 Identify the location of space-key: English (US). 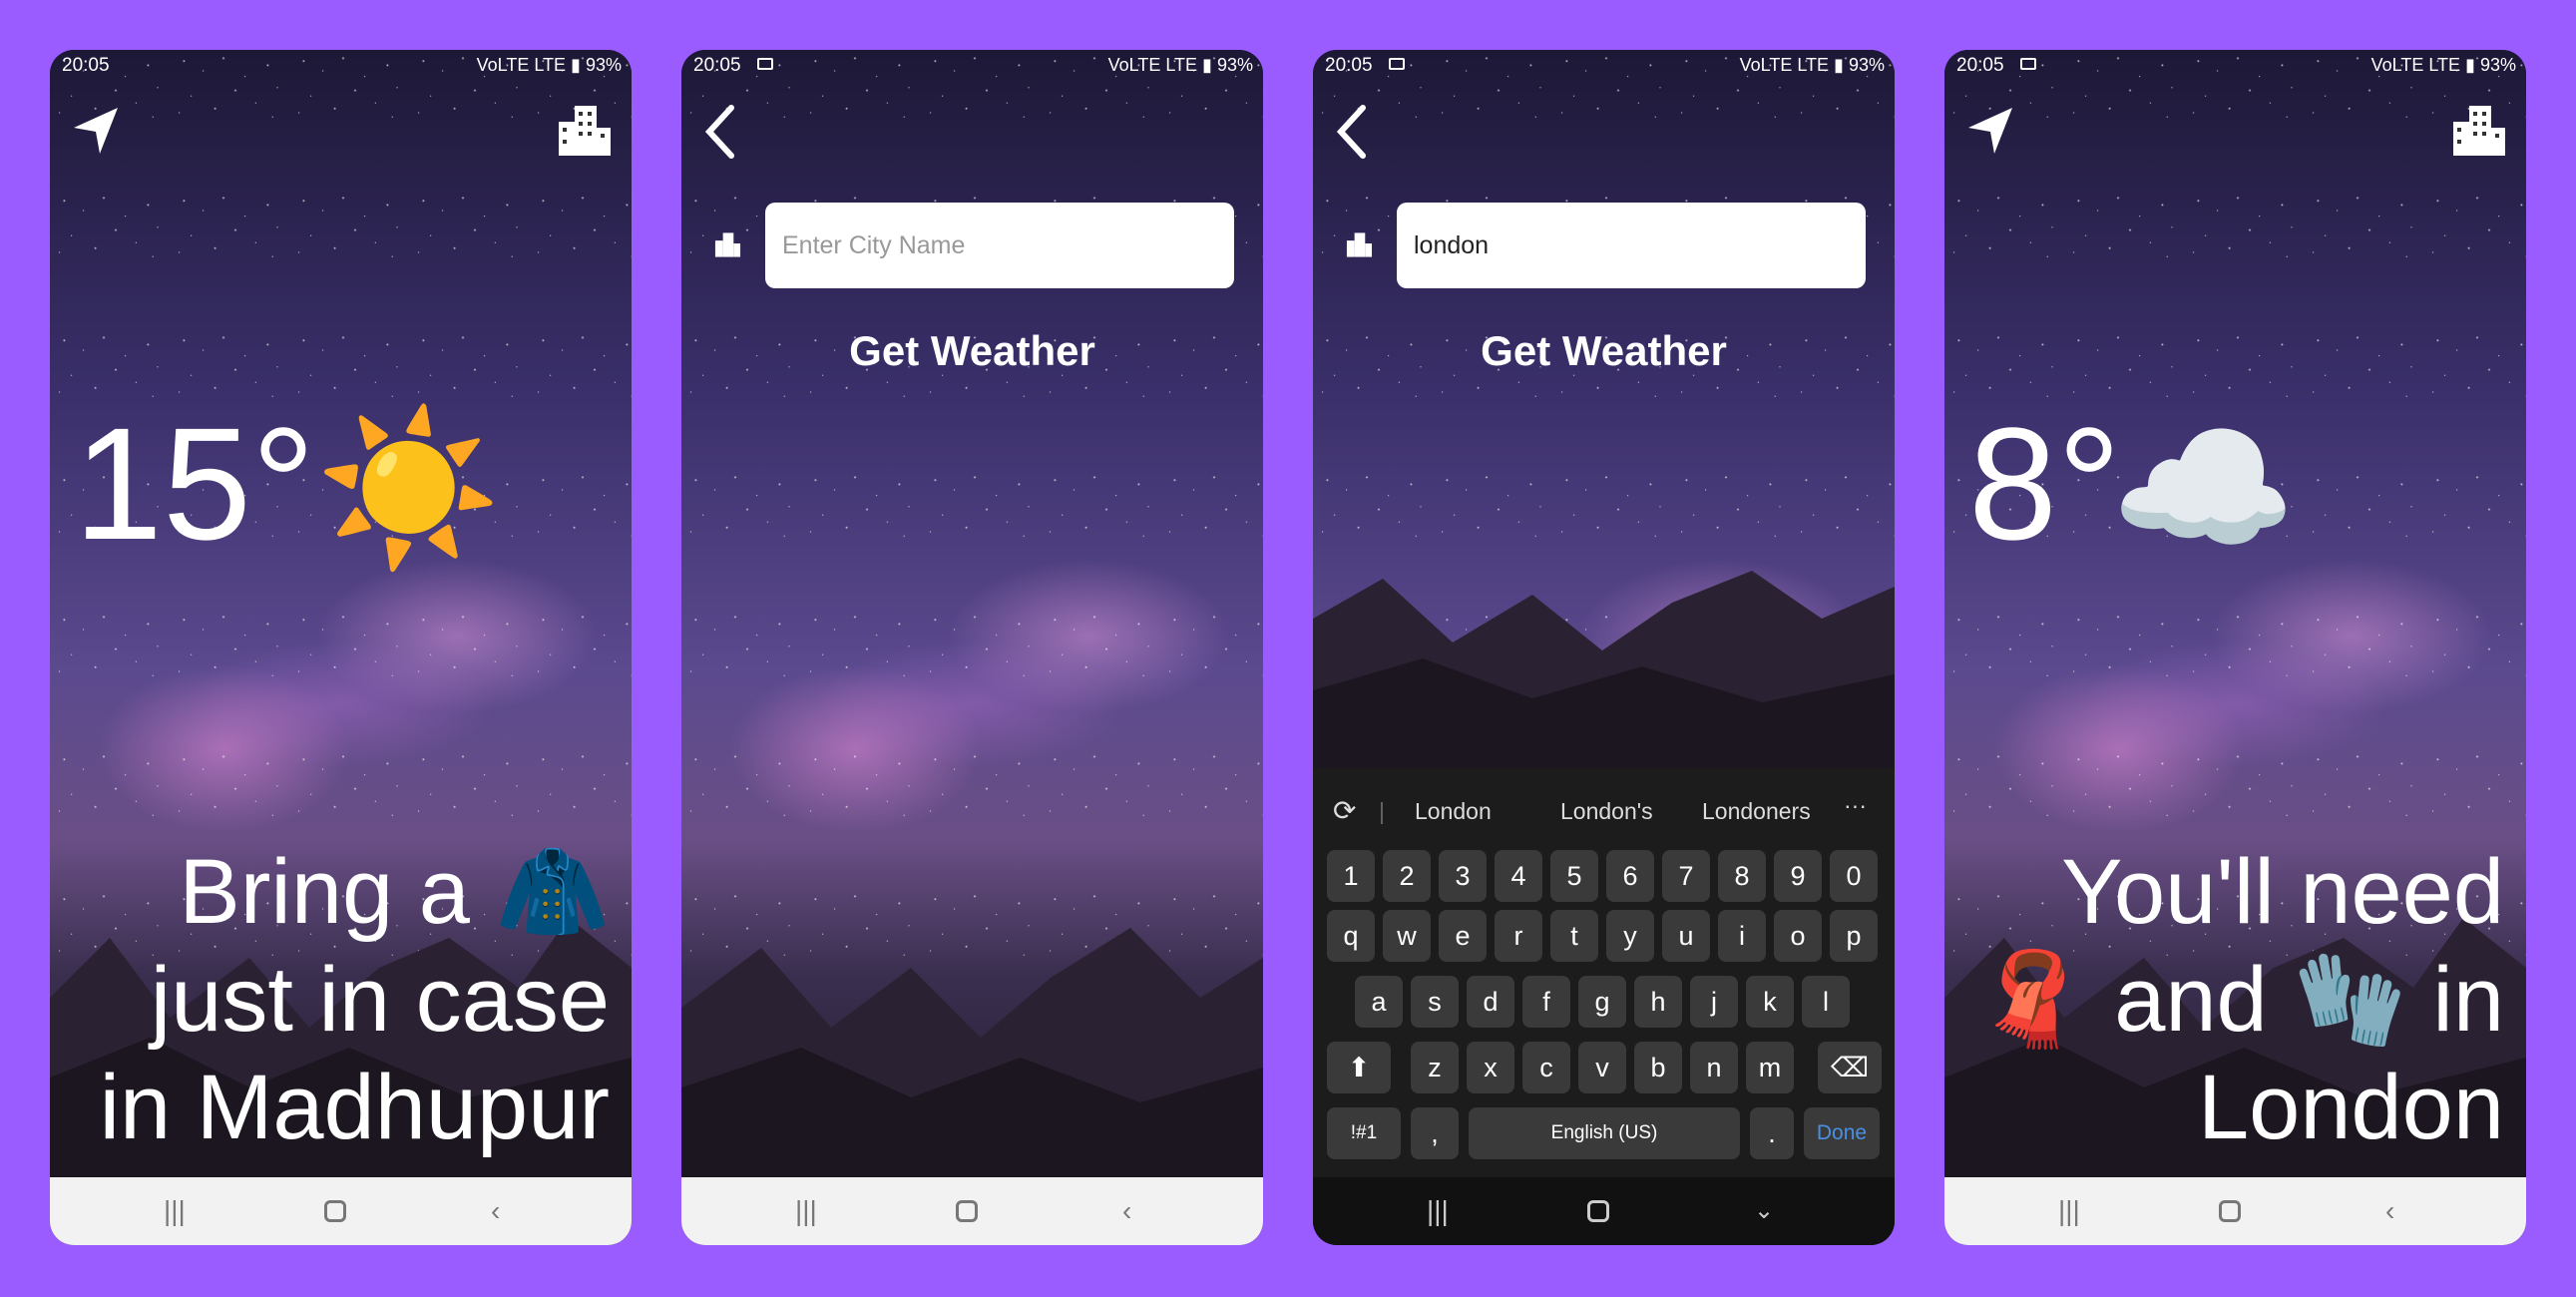
(1604, 1133).